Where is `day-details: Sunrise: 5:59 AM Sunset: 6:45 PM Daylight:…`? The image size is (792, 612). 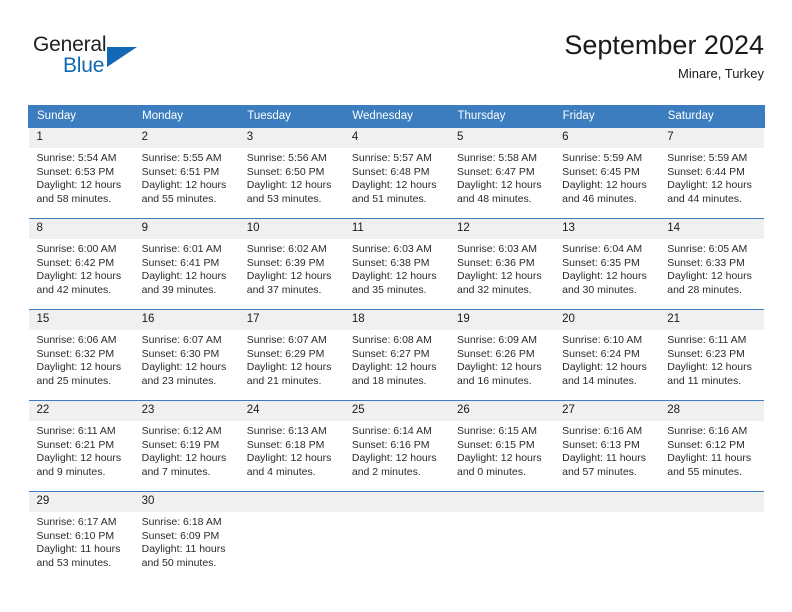
day-details: Sunrise: 5:59 AM Sunset: 6:45 PM Daylight:… is located at coordinates (606, 177).